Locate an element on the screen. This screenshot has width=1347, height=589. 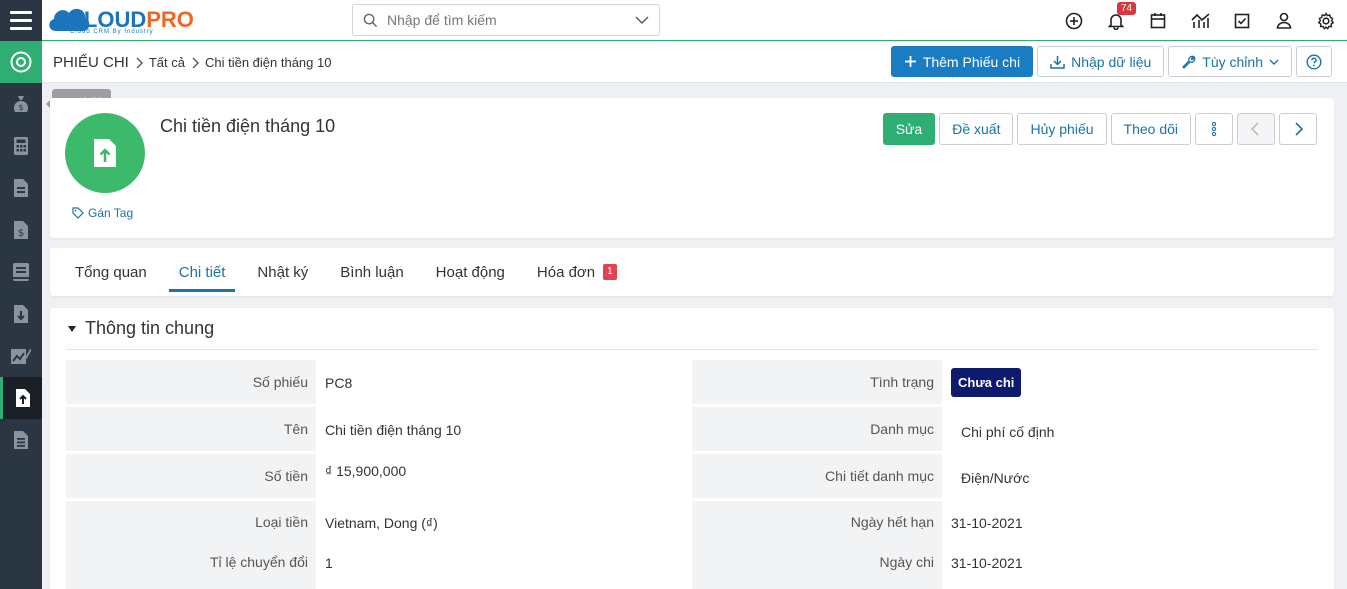
report-icon is located at coordinates (1200, 20).